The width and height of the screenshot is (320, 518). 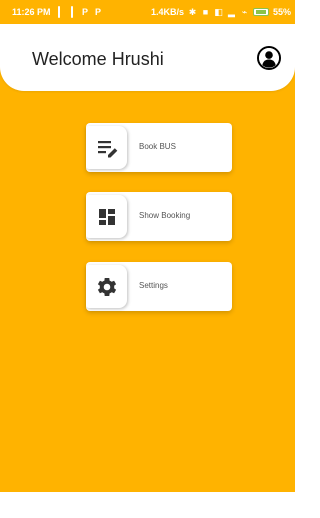 What do you see at coordinates (98, 59) in the screenshot?
I see `welcome-title: Welcome Hrushi` at bounding box center [98, 59].